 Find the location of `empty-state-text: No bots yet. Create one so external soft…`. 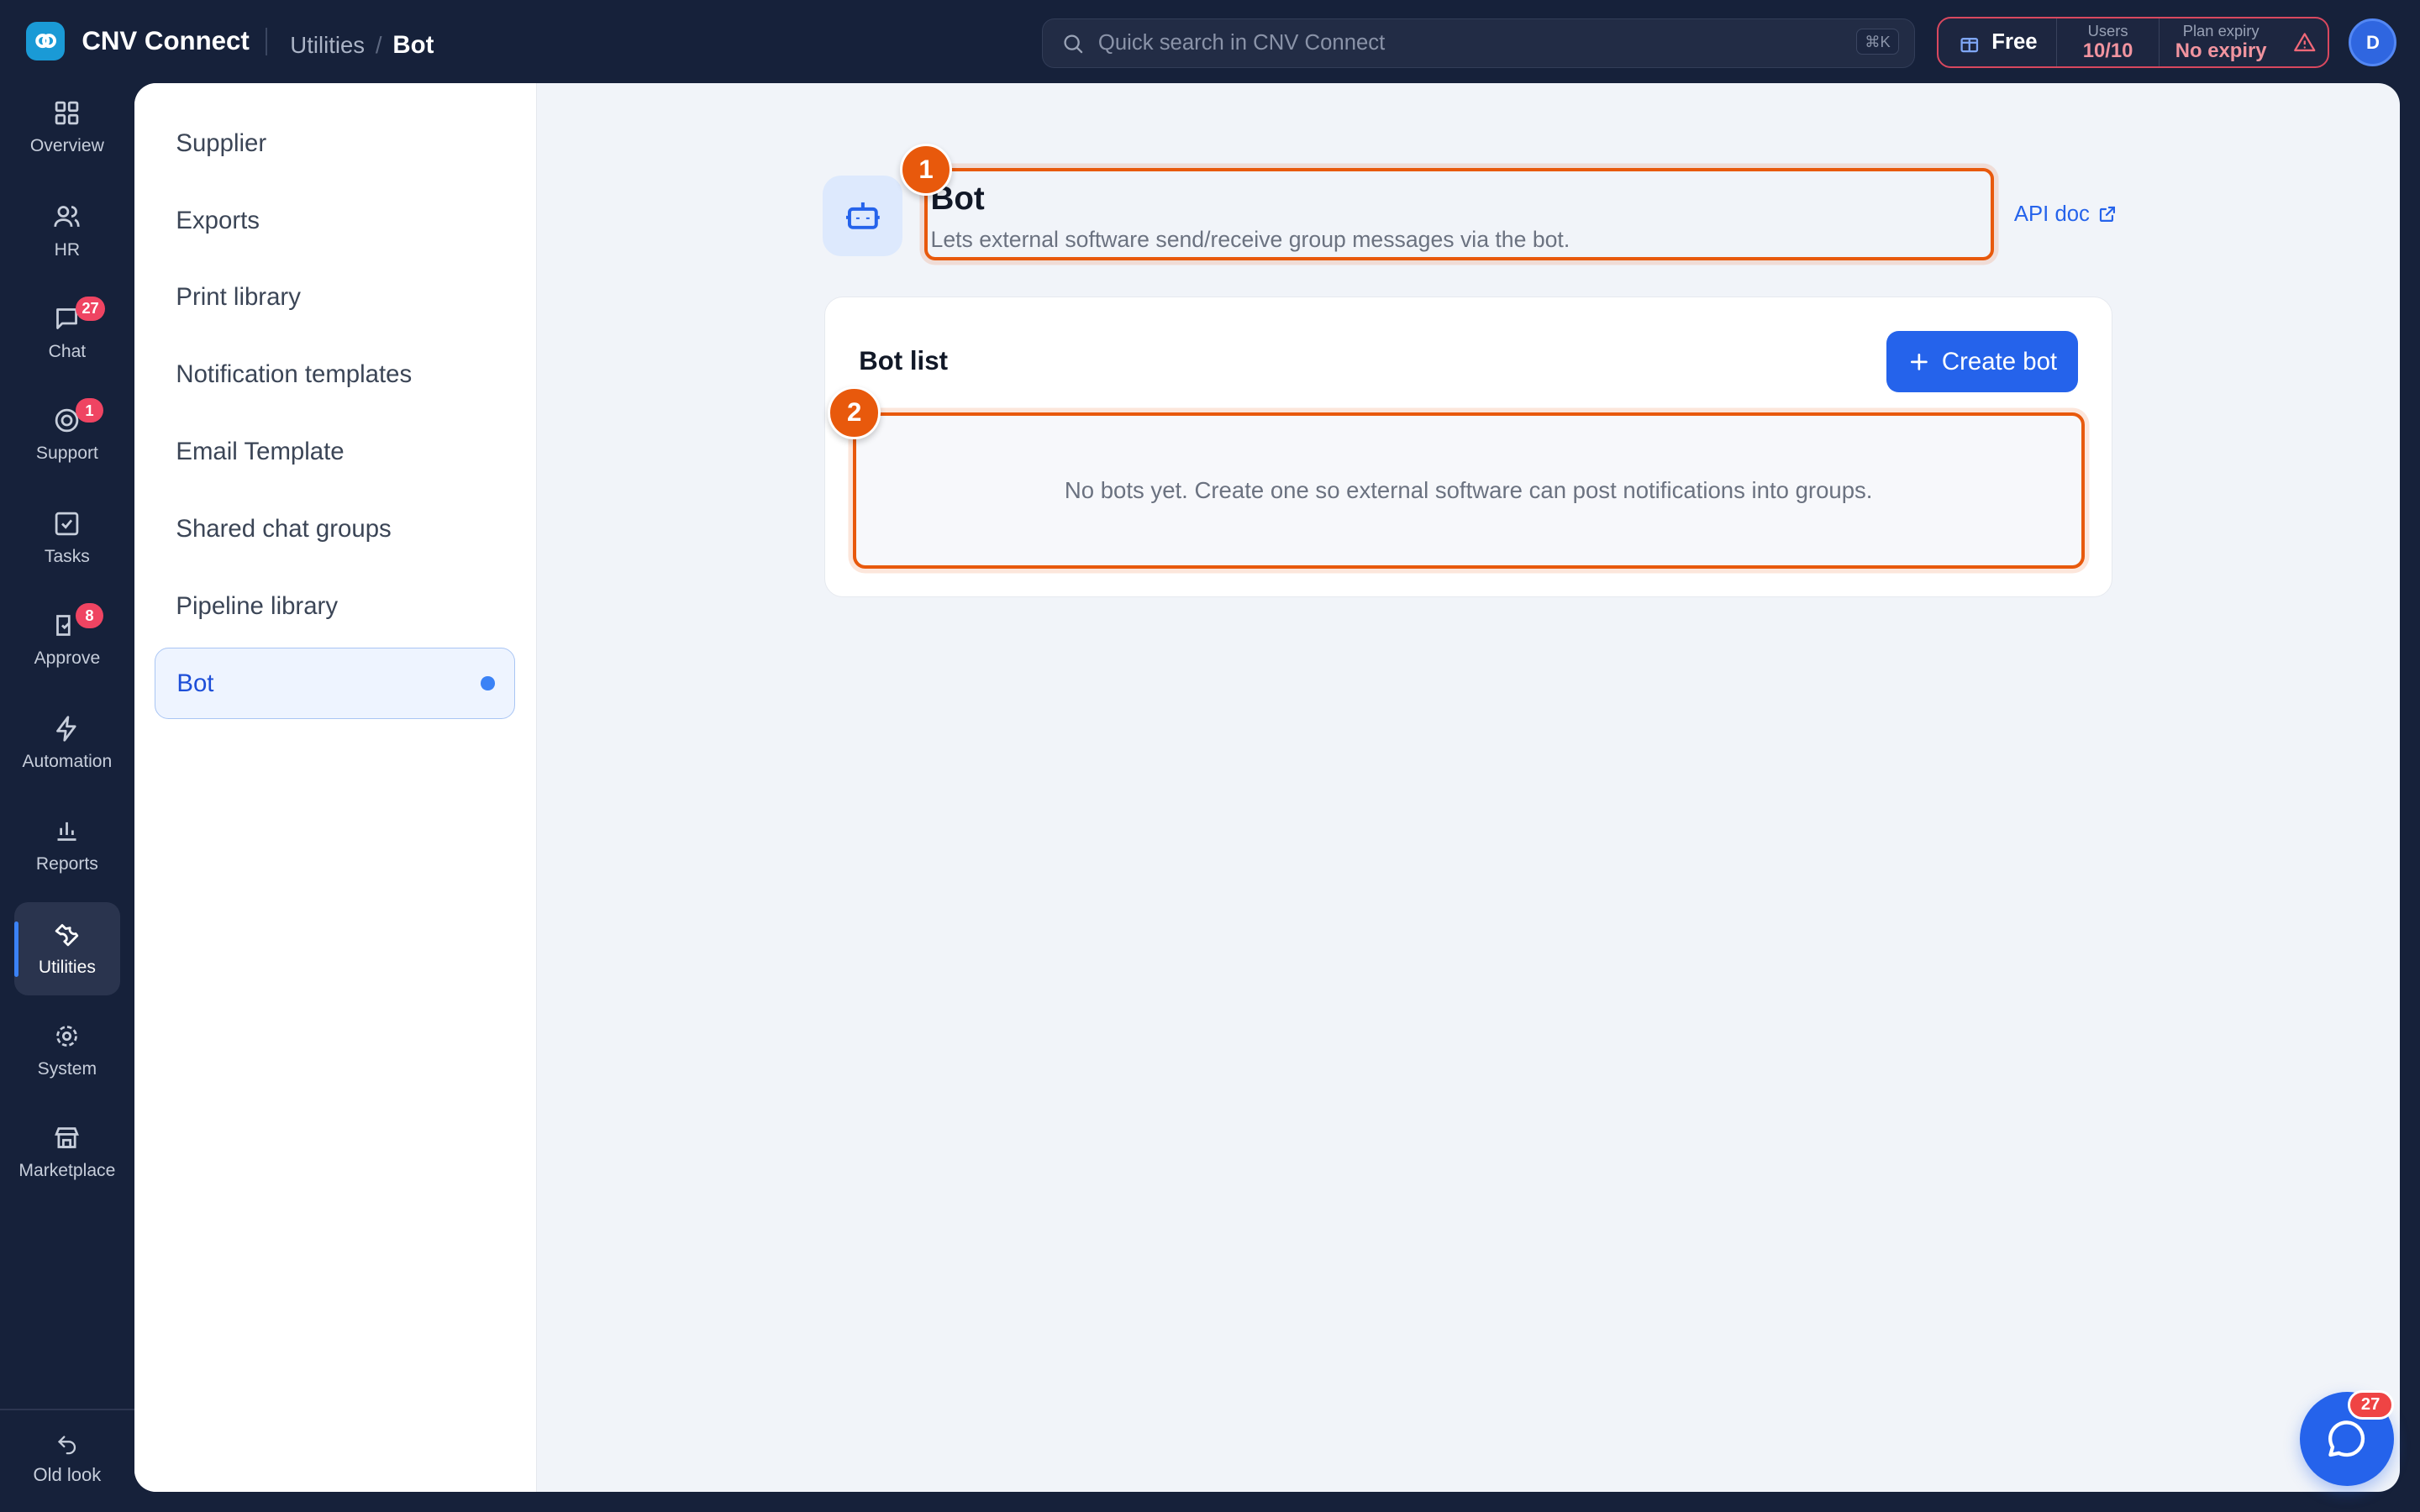

empty-state-text: No bots yet. Create one so external soft… is located at coordinates (1468, 490).